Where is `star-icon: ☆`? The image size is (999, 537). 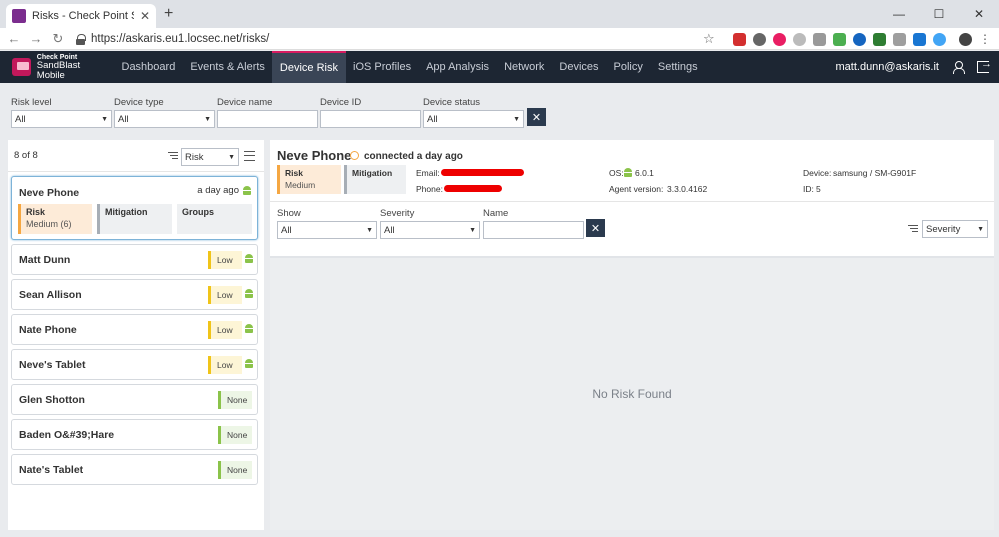
star-icon: ☆ is located at coordinates (709, 39).